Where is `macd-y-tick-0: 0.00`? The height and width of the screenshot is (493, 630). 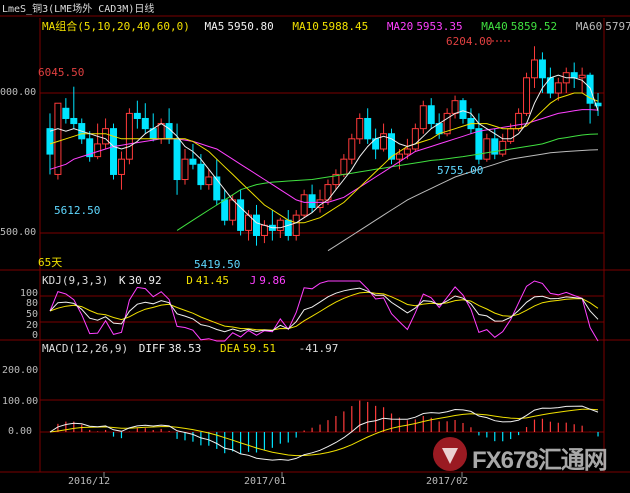
macd-y-tick-0: 0.00 is located at coordinates (20, 431).